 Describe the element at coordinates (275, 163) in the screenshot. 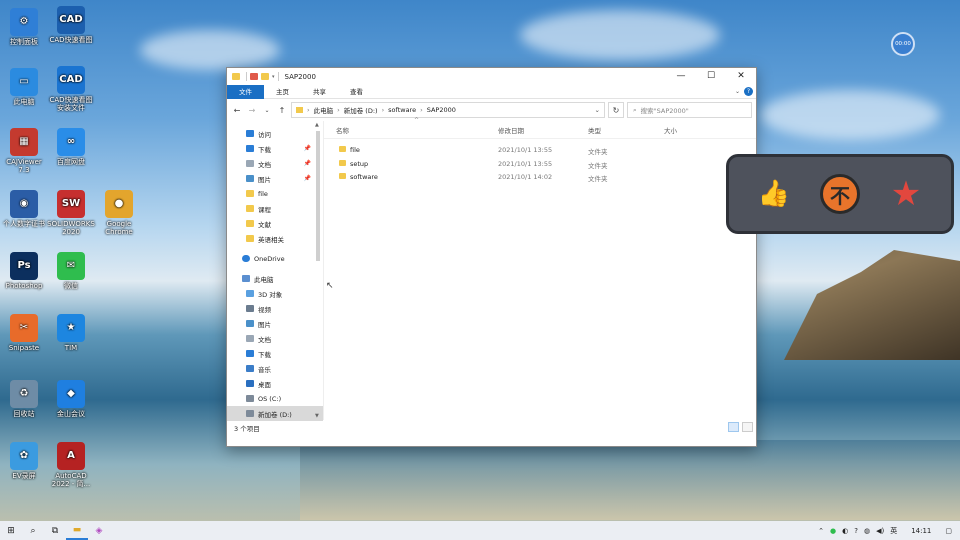

I see `nav-item-quick-access: 文档 📌` at that location.